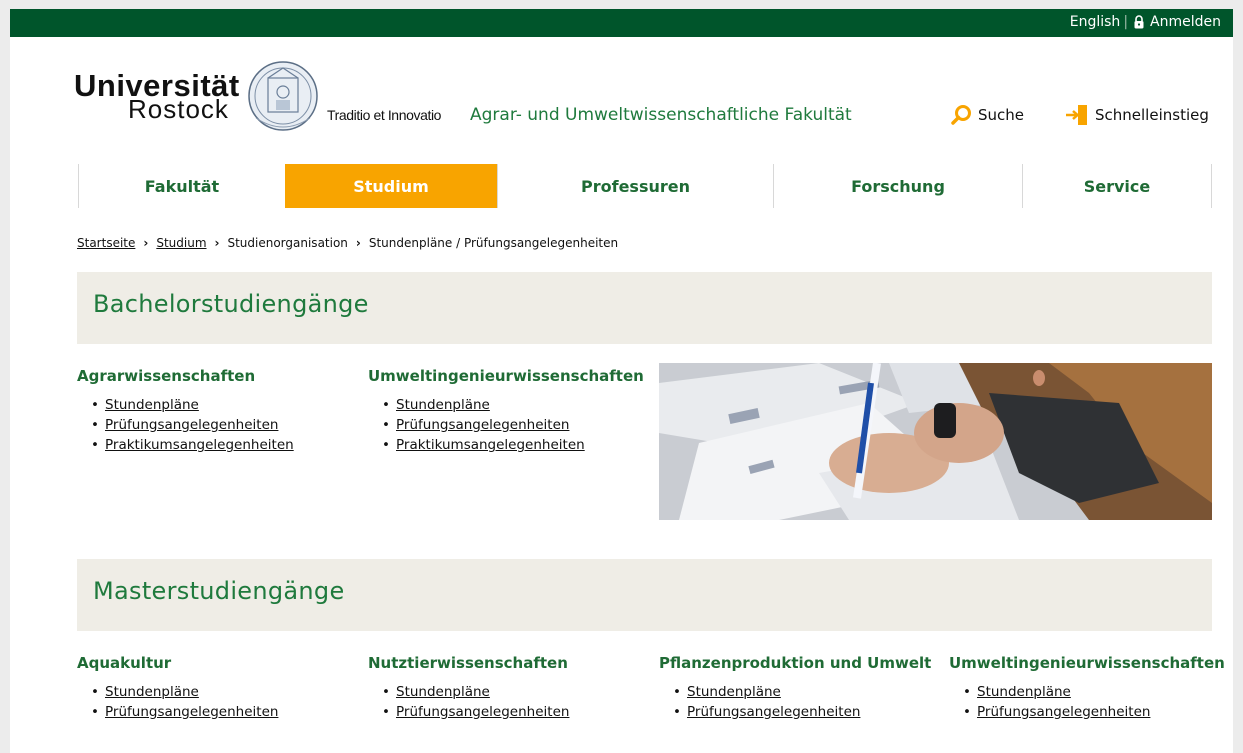  What do you see at coordinates (1095, 22) in the screenshot?
I see `language-link: English` at bounding box center [1095, 22].